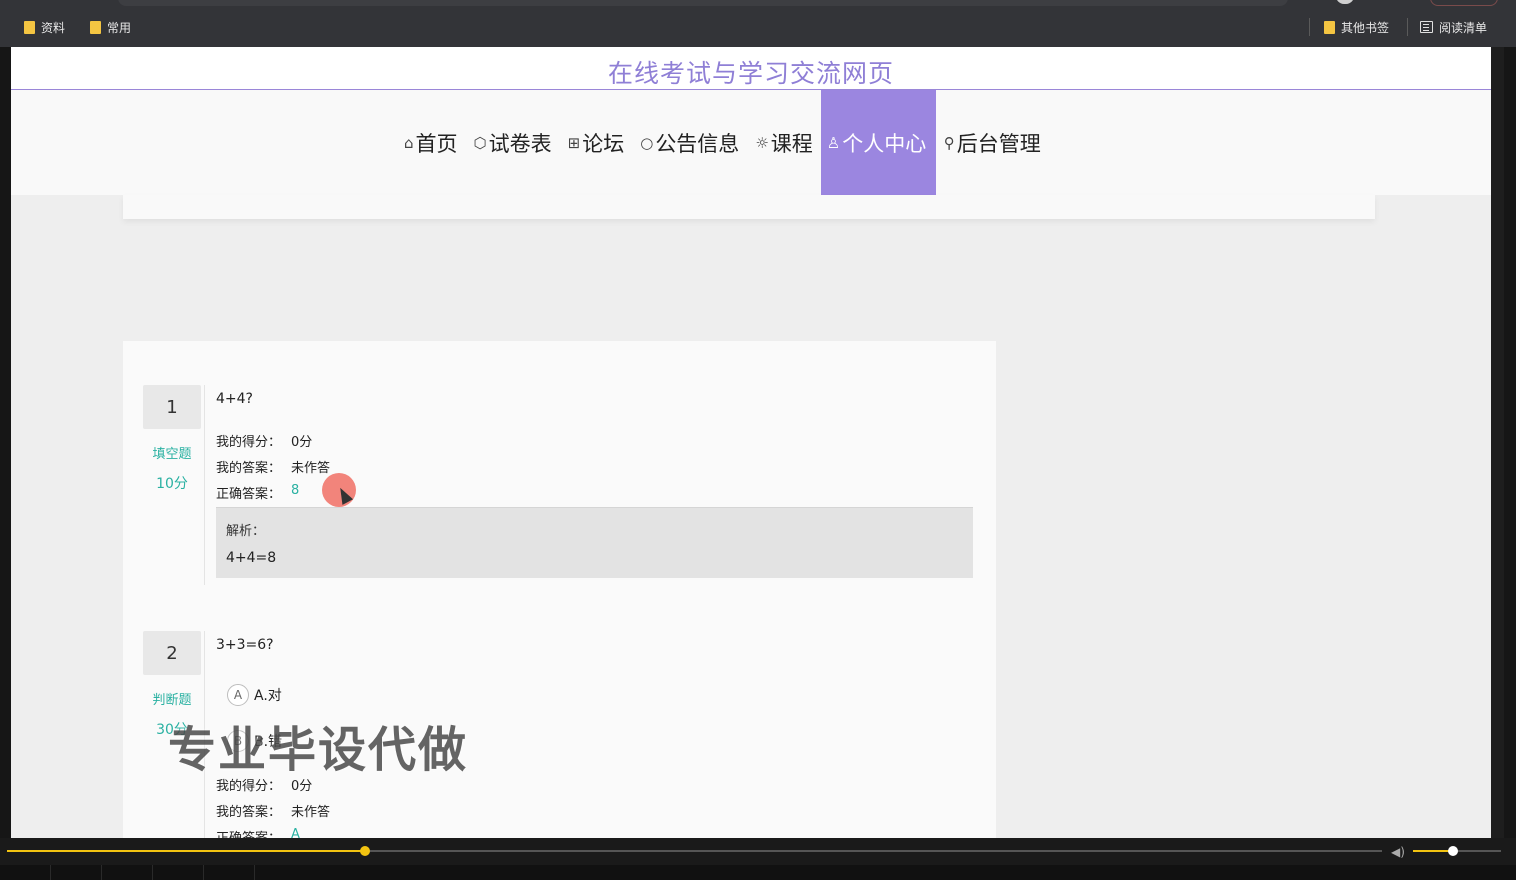 This screenshot has height=880, width=1516. What do you see at coordinates (172, 700) in the screenshot?
I see `question-type: 判断题` at bounding box center [172, 700].